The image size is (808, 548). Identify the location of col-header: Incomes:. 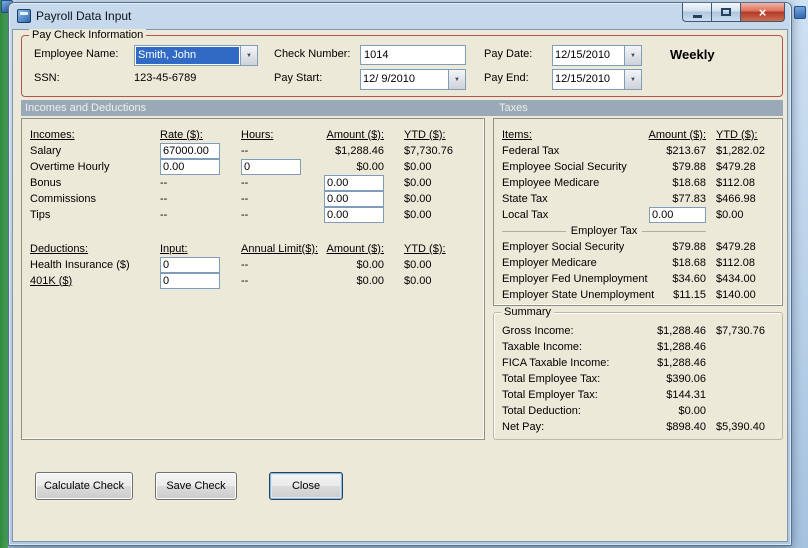
(52, 134).